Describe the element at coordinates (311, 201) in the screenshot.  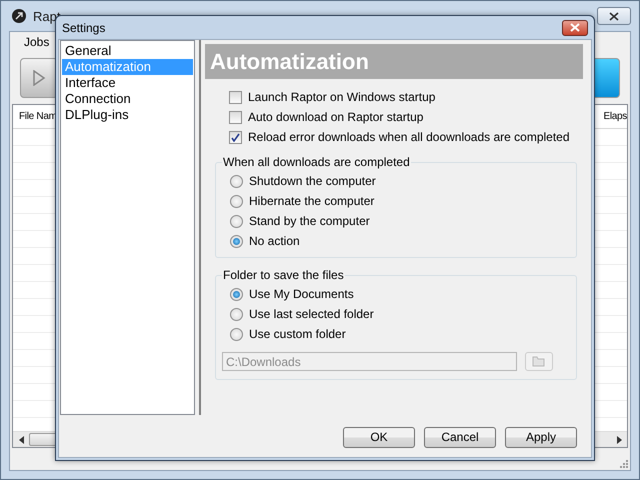
I see `radio-label: Hibernate the computer` at that location.